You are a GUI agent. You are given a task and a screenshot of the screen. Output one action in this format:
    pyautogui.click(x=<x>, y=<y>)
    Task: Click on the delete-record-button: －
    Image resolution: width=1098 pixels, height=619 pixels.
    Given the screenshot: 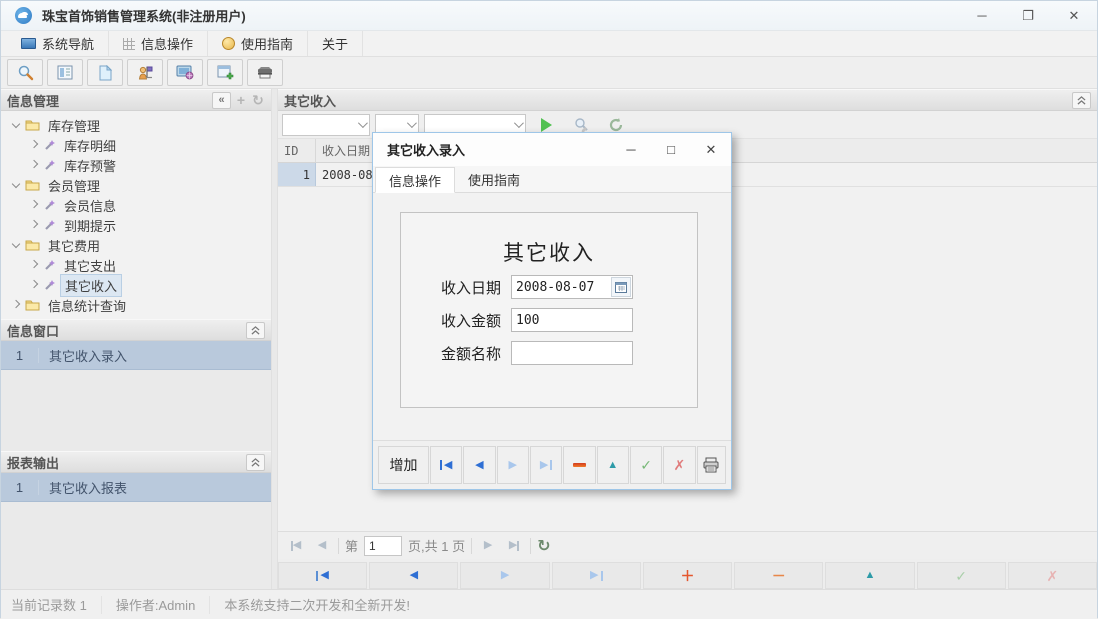 What is the action you would take?
    pyautogui.click(x=779, y=575)
    